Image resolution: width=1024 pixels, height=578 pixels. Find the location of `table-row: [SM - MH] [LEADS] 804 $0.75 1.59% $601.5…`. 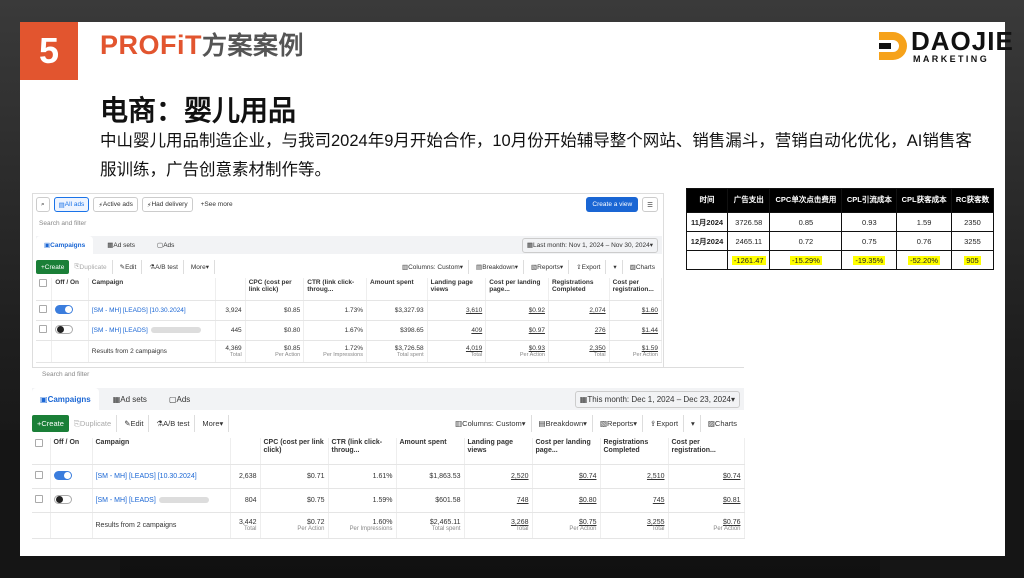

table-row: [SM - MH] [LEADS] 804 $0.75 1.59% $601.5… is located at coordinates (388, 500).